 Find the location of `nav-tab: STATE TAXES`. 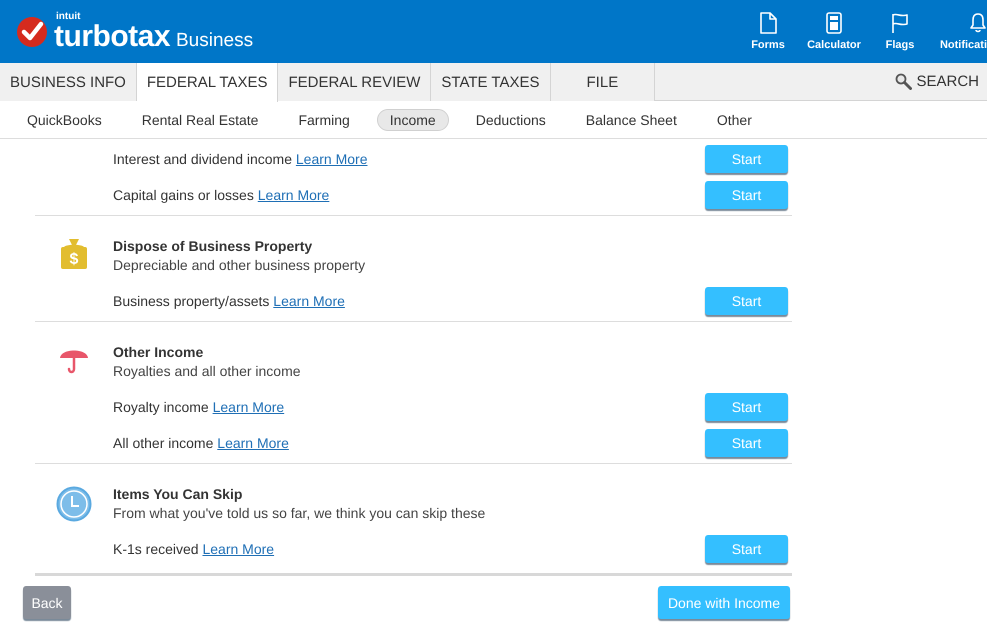

nav-tab: STATE TAXES is located at coordinates (491, 82).